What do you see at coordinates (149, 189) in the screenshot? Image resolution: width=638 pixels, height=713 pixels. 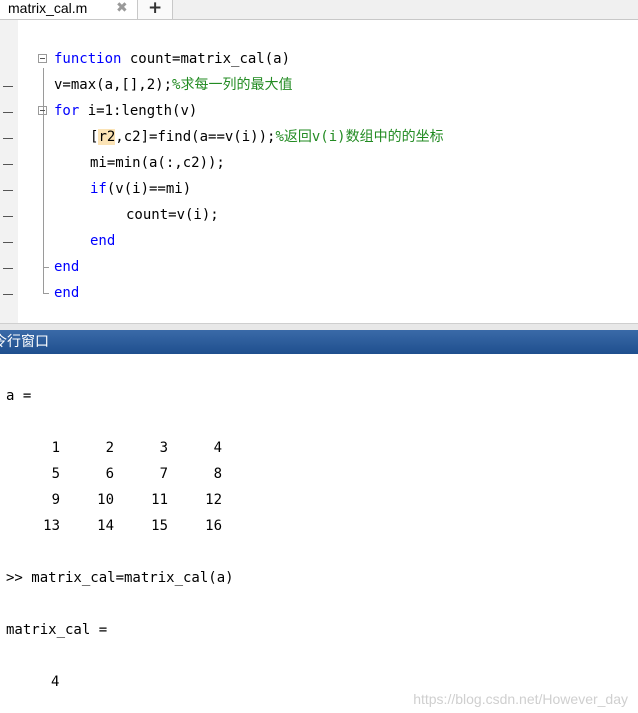 I see `code-text: (v(i)==mi)` at bounding box center [149, 189].